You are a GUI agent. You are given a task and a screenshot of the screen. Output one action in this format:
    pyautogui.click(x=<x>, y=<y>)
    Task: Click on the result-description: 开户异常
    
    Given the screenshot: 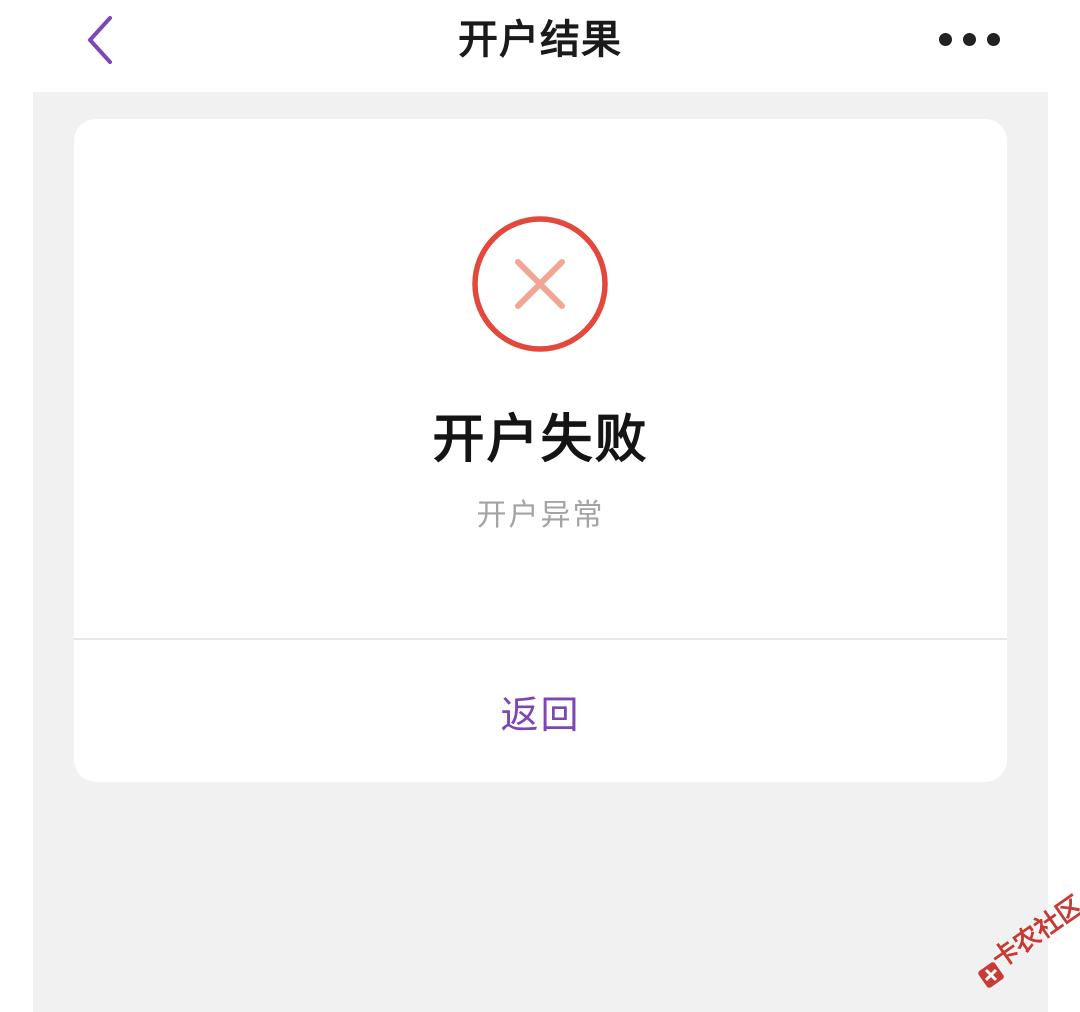 What is the action you would take?
    pyautogui.click(x=540, y=515)
    